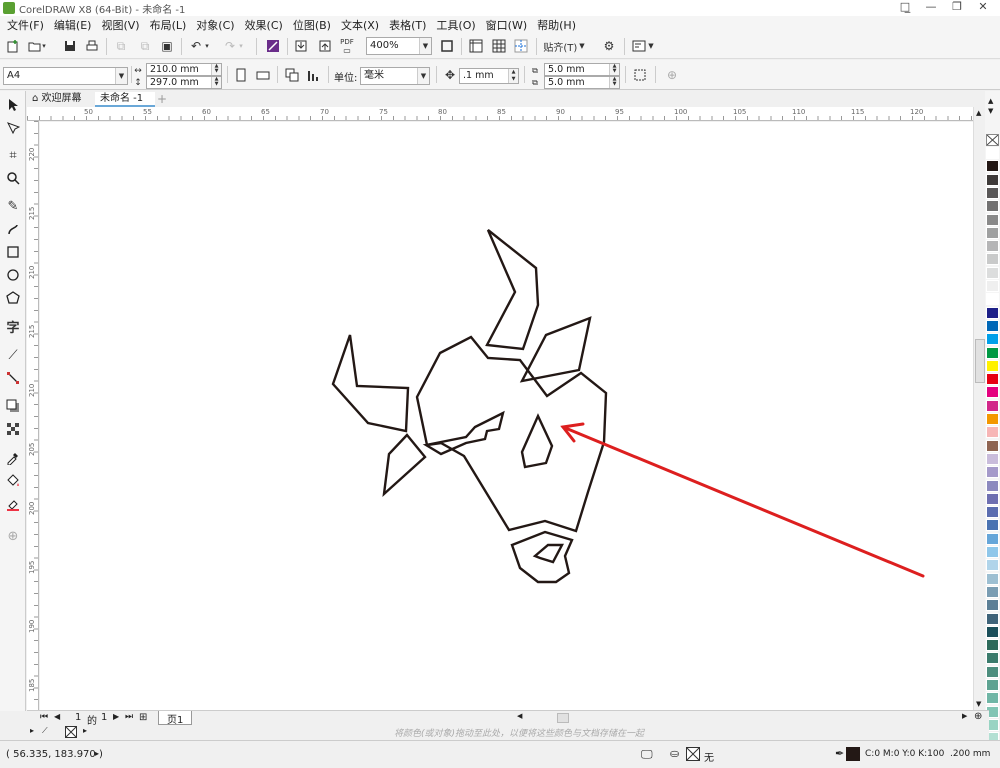 This screenshot has width=1000, height=768. Describe the element at coordinates (13, 298) in the screenshot. I see `polygon-tool-icon` at that location.